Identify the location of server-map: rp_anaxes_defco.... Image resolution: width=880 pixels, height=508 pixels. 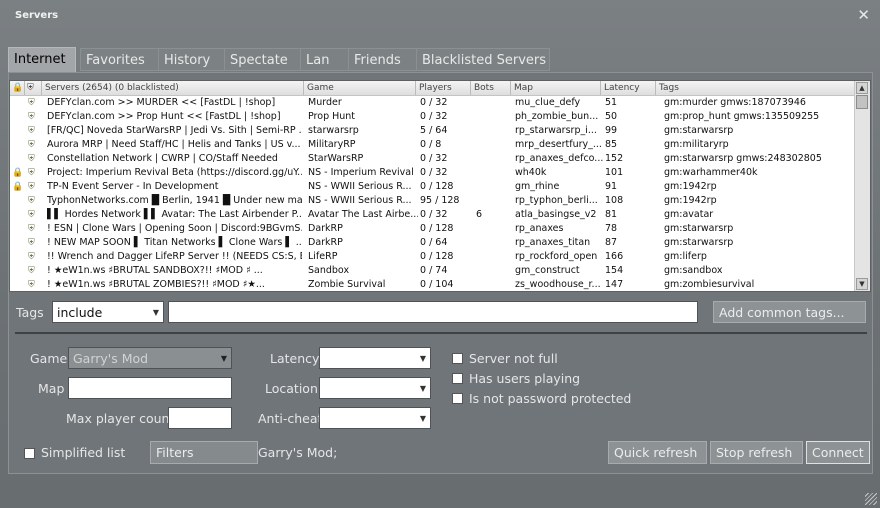
(559, 158).